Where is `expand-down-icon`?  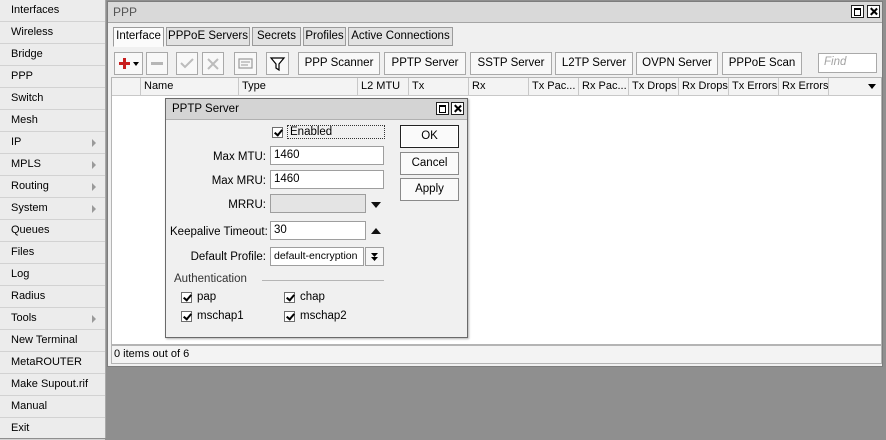 expand-down-icon is located at coordinates (376, 205).